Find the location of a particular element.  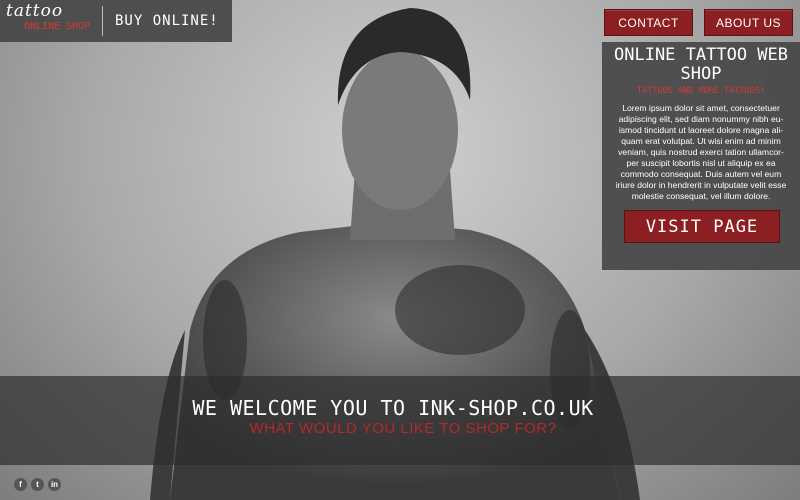

logo-script-text: tattoo is located at coordinates (35, 11).